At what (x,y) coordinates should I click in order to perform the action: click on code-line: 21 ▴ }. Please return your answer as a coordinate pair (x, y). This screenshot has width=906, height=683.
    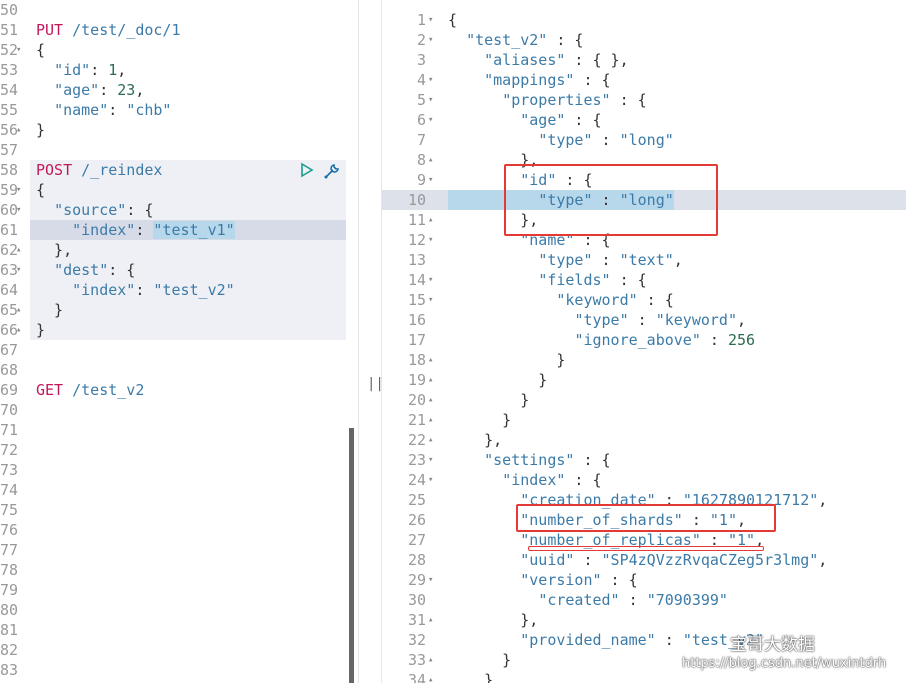
    Looking at the image, I should click on (644, 420).